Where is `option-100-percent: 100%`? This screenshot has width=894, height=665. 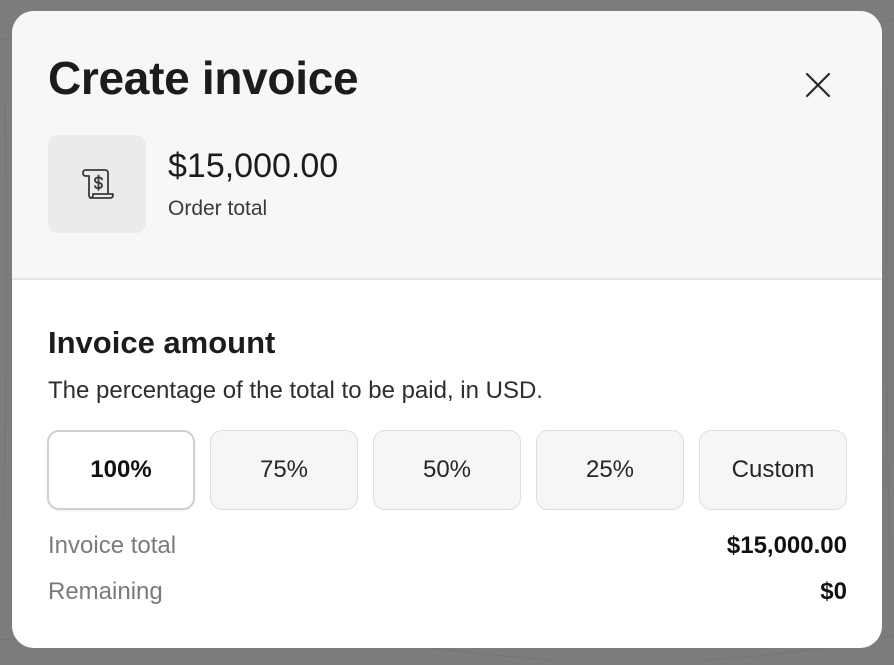
option-100-percent: 100% is located at coordinates (121, 470).